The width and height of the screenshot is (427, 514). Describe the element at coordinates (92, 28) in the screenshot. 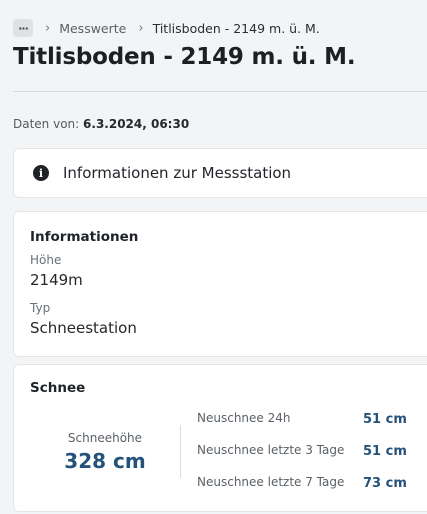

I see `breadcrumb-link-messwerte: Messwerte` at that location.